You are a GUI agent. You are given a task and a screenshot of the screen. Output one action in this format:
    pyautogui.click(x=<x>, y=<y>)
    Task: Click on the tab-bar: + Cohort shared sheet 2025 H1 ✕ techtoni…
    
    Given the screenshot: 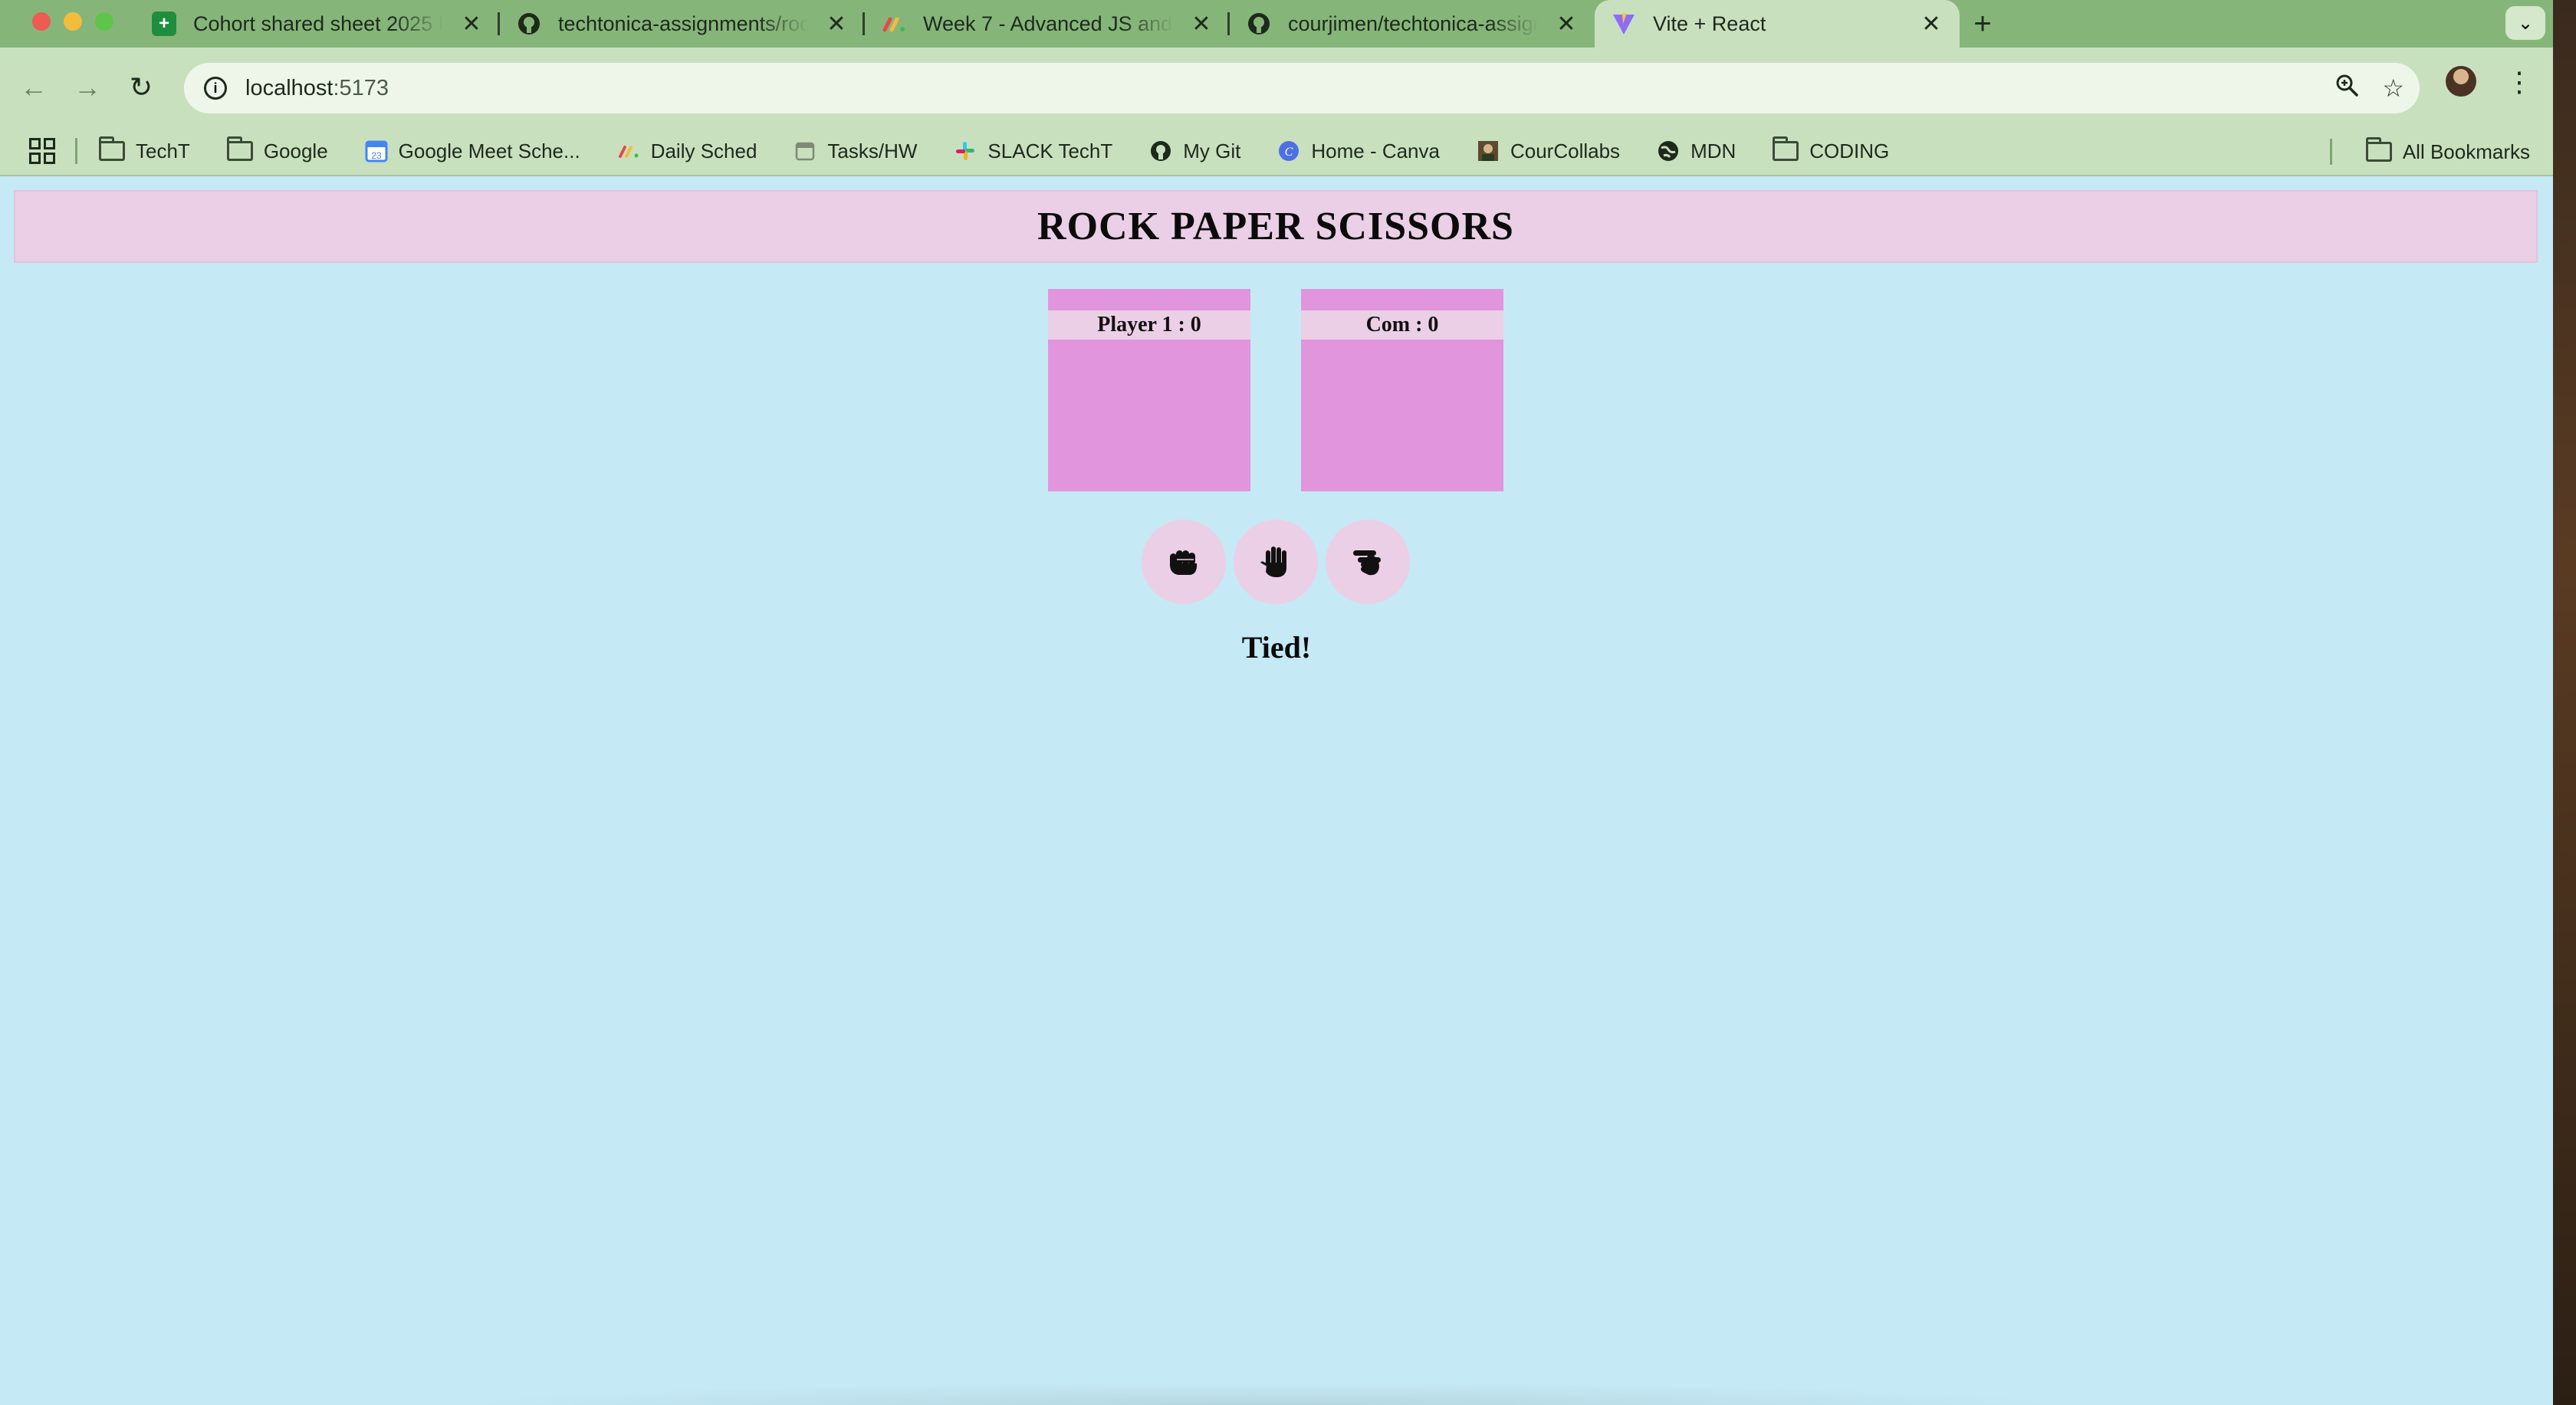 What is the action you would take?
    pyautogui.click(x=1276, y=24)
    